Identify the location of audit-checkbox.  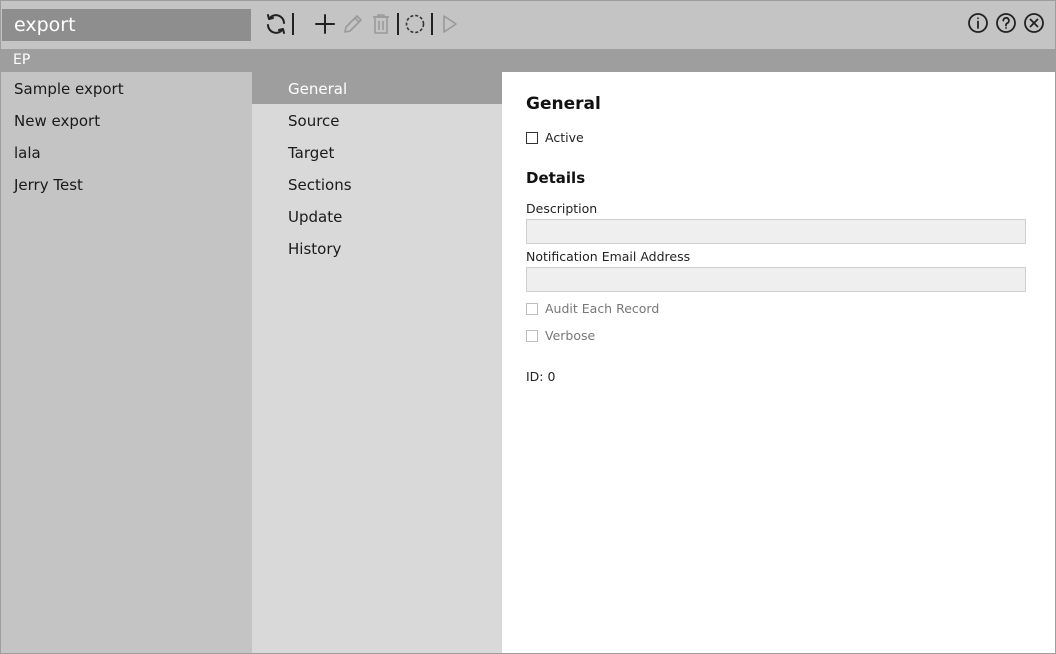
(532, 308).